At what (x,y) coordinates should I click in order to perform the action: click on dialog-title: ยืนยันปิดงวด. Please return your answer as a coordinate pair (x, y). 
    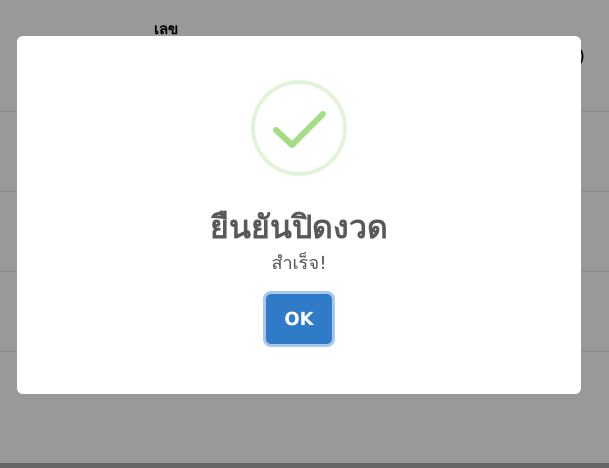
    Looking at the image, I should click on (299, 227).